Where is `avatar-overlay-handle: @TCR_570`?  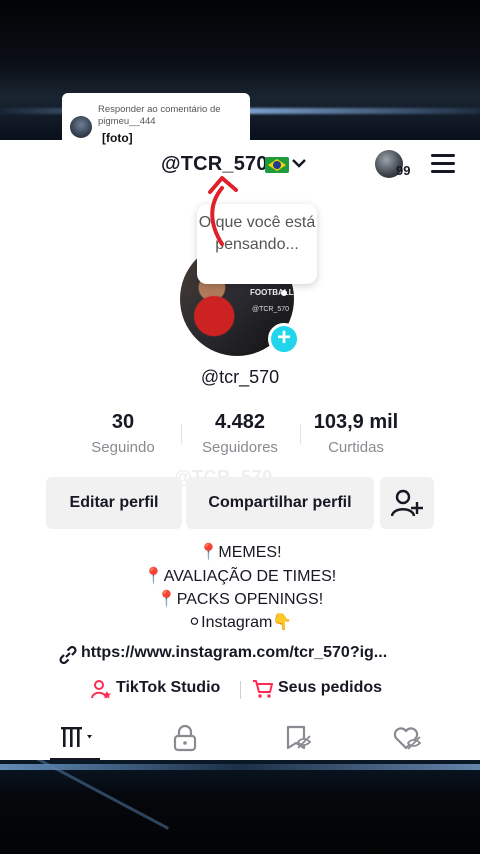
avatar-overlay-handle: @TCR_570 is located at coordinates (271, 309).